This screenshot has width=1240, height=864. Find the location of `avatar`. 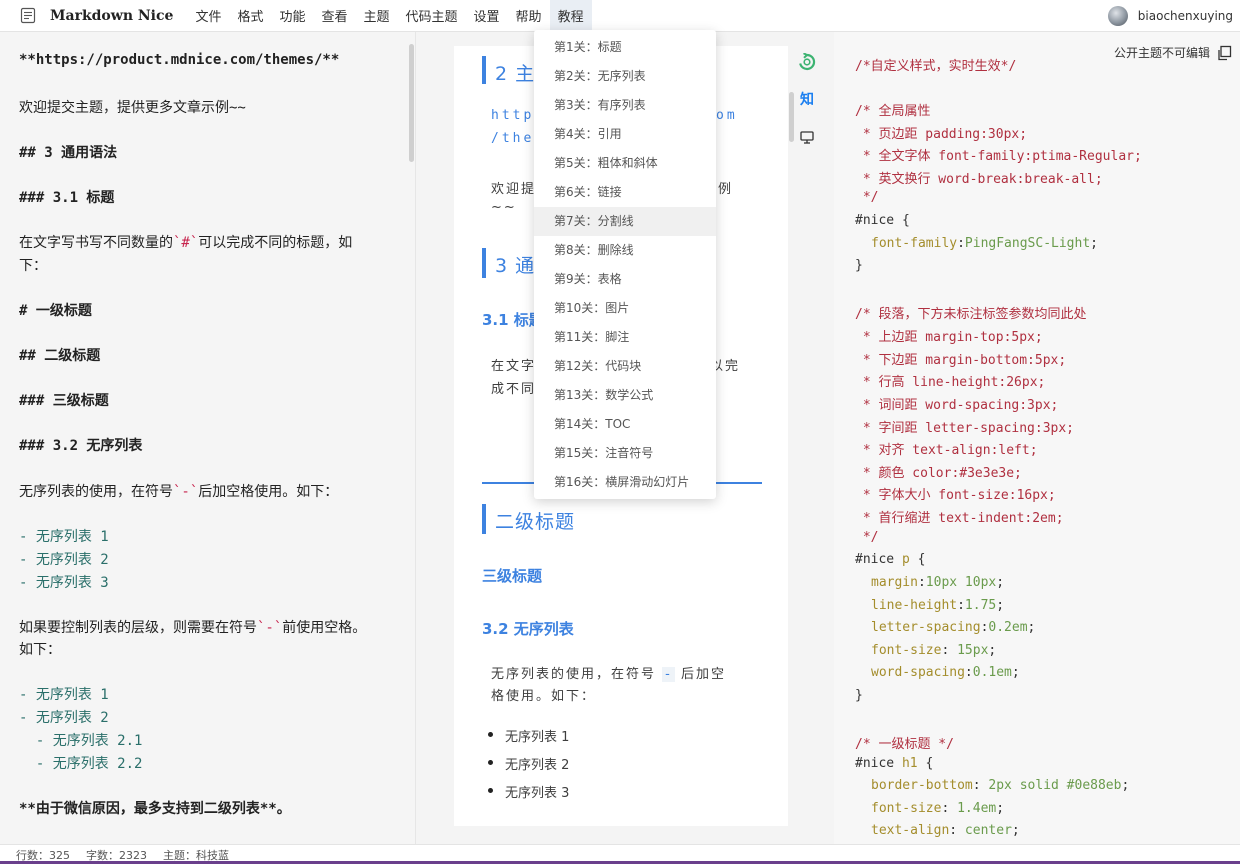

avatar is located at coordinates (1117, 16).